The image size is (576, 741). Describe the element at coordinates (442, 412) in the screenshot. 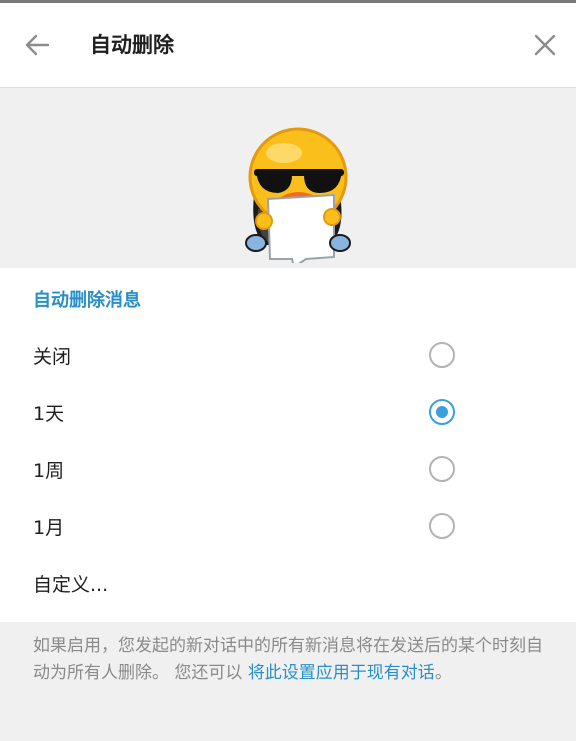

I see `radio-button-selected` at that location.